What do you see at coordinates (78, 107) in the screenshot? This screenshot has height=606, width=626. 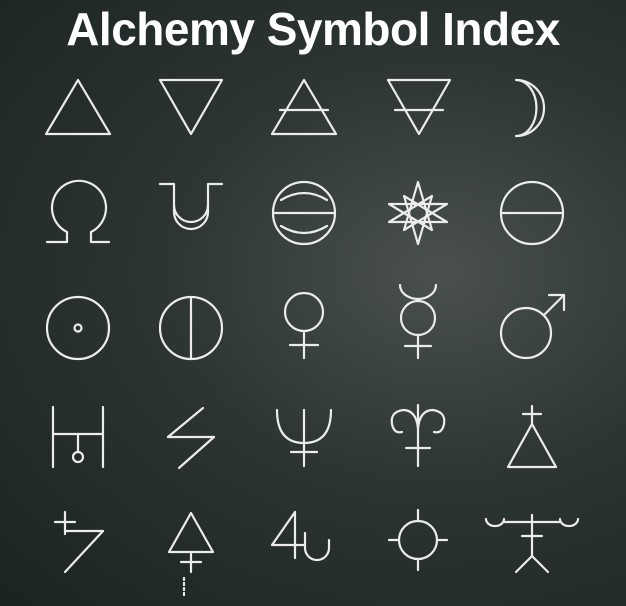 I see `fire-icon` at bounding box center [78, 107].